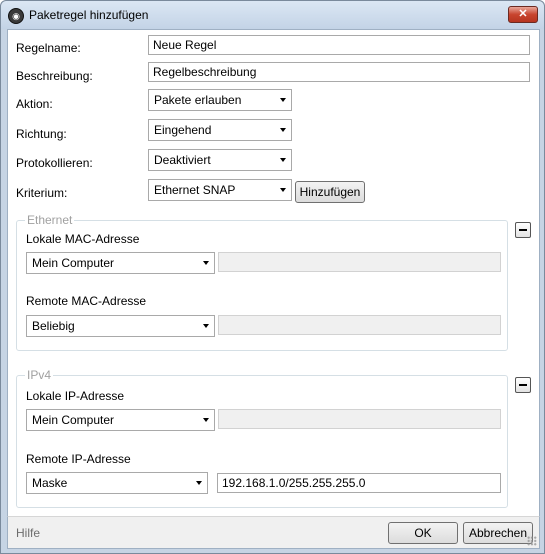 Image resolution: width=545 pixels, height=554 pixels. I want to click on remote-ip-dropdown: Maske, so click(117, 483).